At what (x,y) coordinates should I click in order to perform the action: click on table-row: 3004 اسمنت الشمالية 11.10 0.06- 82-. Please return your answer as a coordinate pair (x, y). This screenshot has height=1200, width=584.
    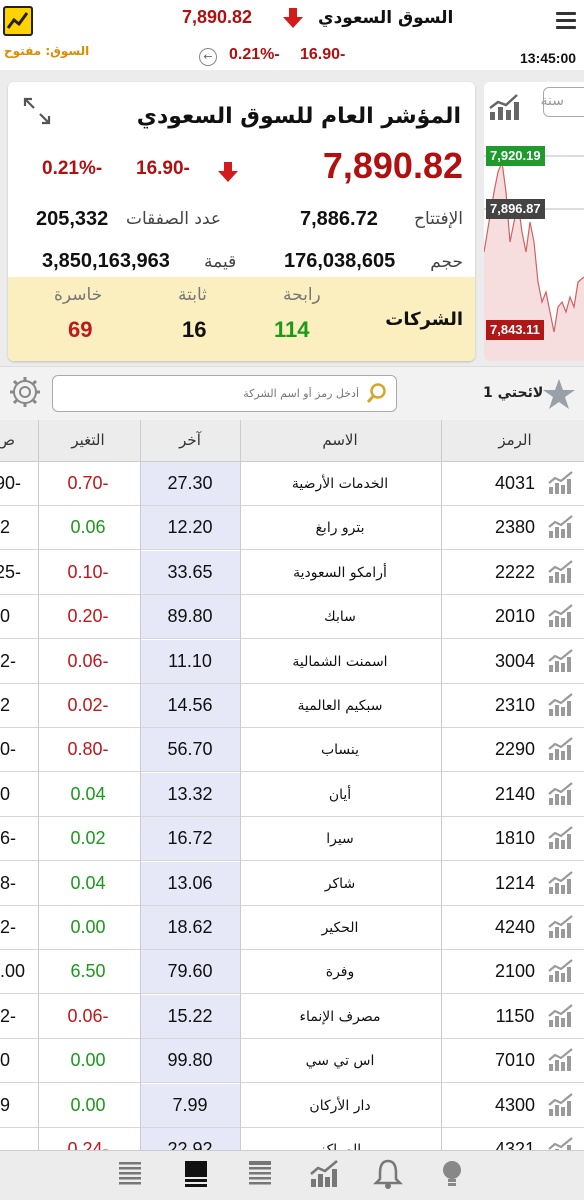
    Looking at the image, I should click on (292, 661).